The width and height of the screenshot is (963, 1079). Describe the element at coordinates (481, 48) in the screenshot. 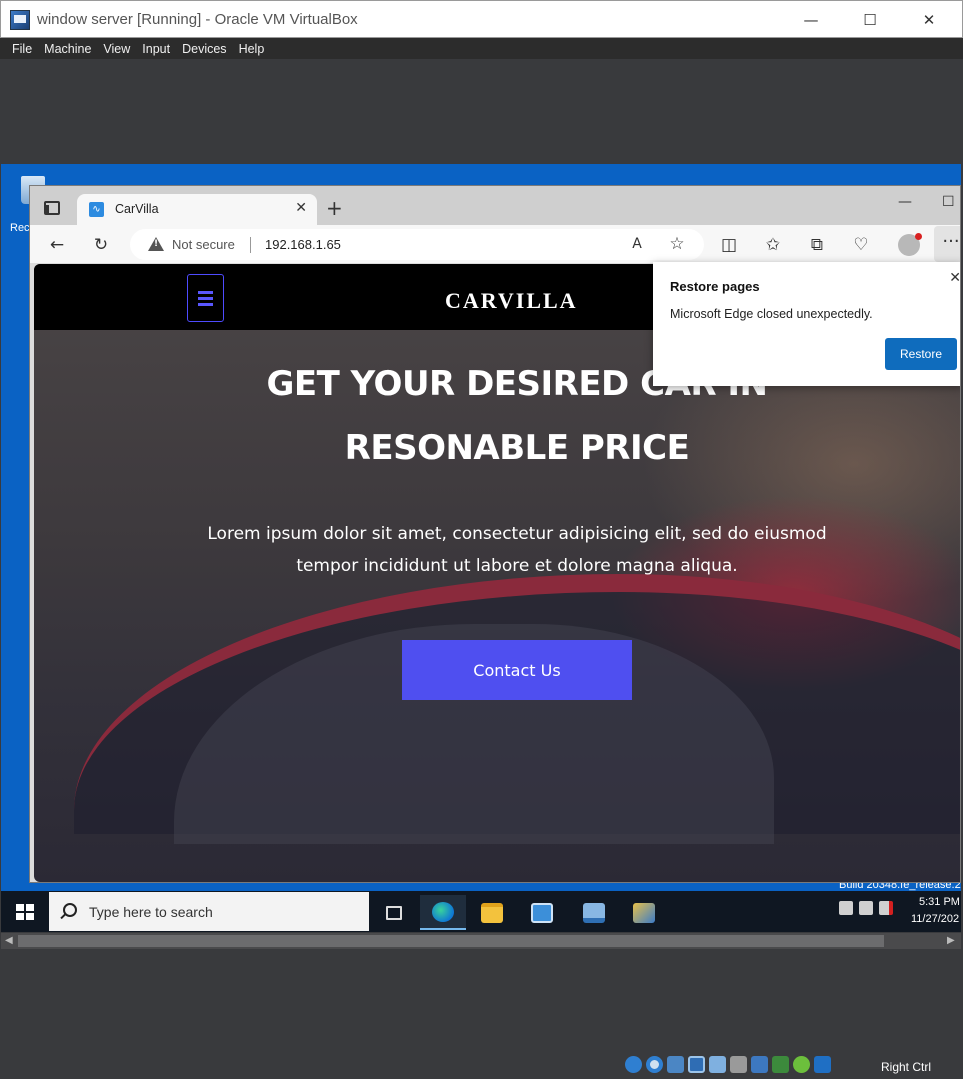

I see `virtualbox-menu-bar: File Machine View Input Devices Help` at that location.